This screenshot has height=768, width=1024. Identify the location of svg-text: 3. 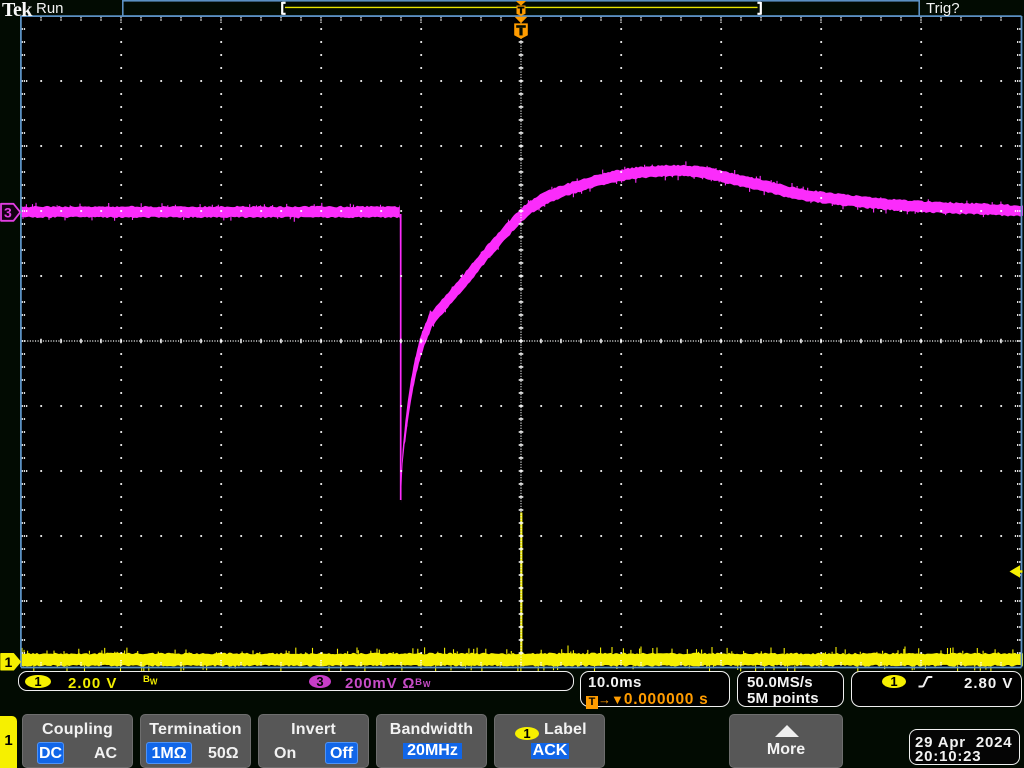
(8, 213).